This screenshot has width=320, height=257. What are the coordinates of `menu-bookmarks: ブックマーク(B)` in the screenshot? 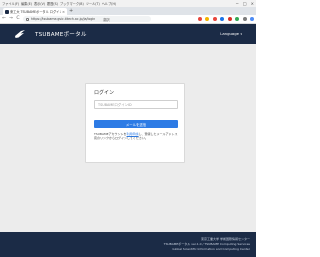 It's located at (72, 3).